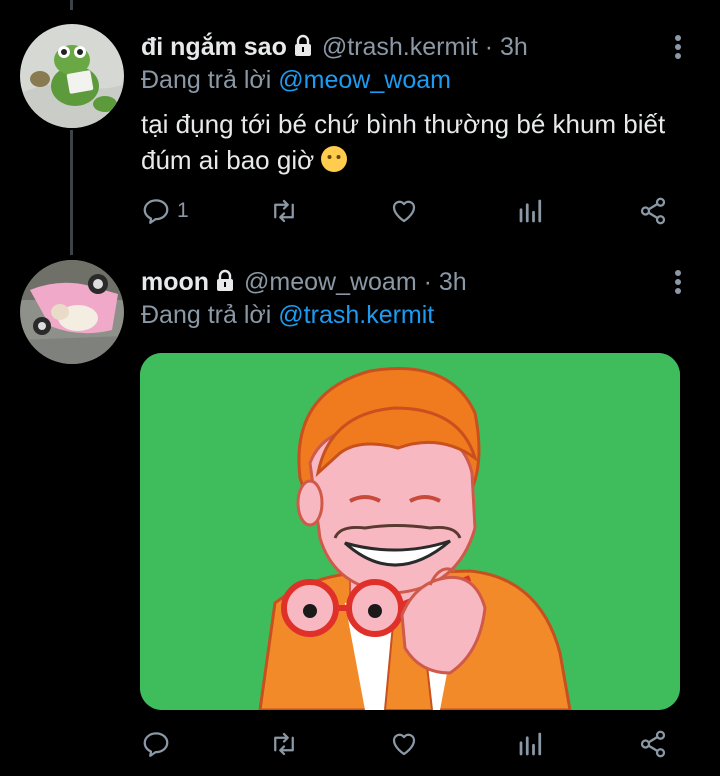 The image size is (720, 776). Describe the element at coordinates (364, 80) in the screenshot. I see `reply-mention: @meow_woam` at that location.